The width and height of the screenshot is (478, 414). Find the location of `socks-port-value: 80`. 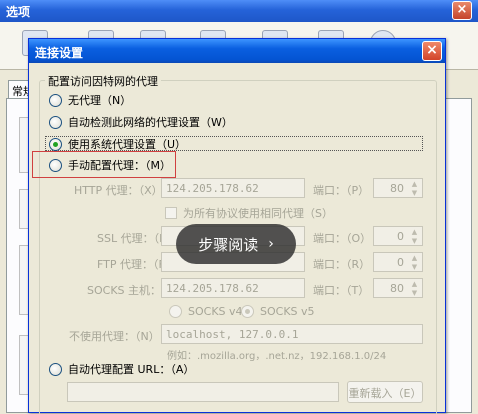

socks-port-value: 80 is located at coordinates (397, 288).